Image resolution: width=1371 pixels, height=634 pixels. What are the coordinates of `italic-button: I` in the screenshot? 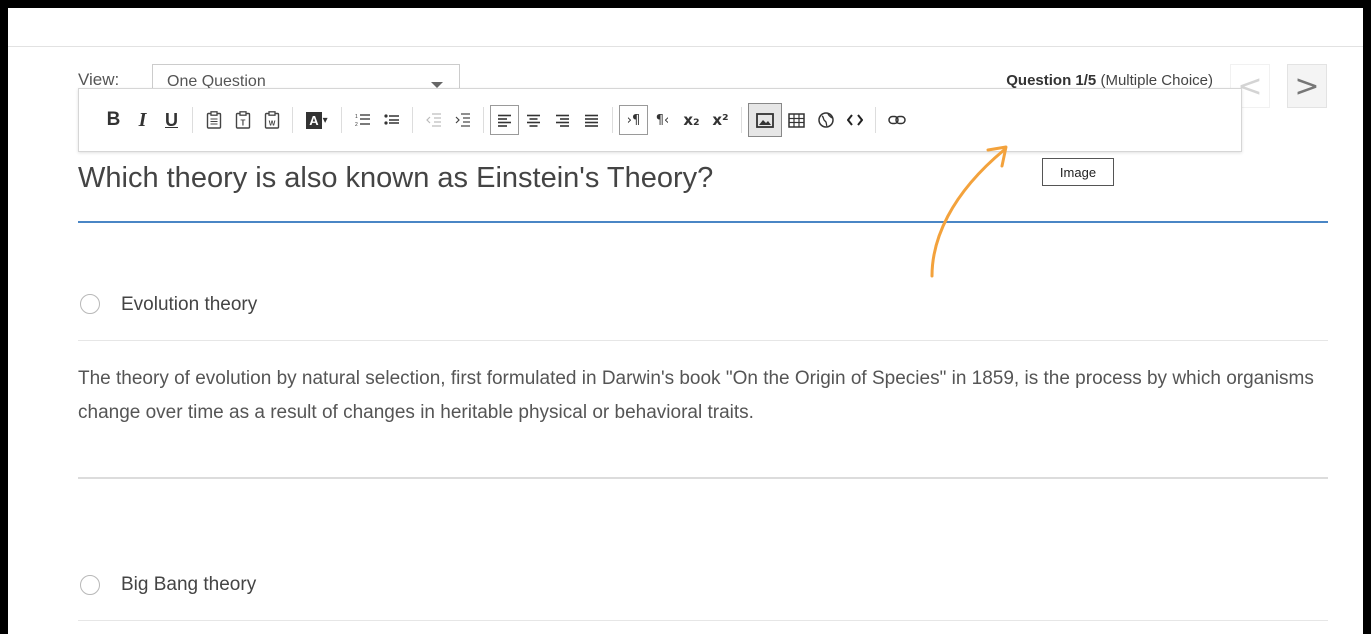 It's located at (142, 120).